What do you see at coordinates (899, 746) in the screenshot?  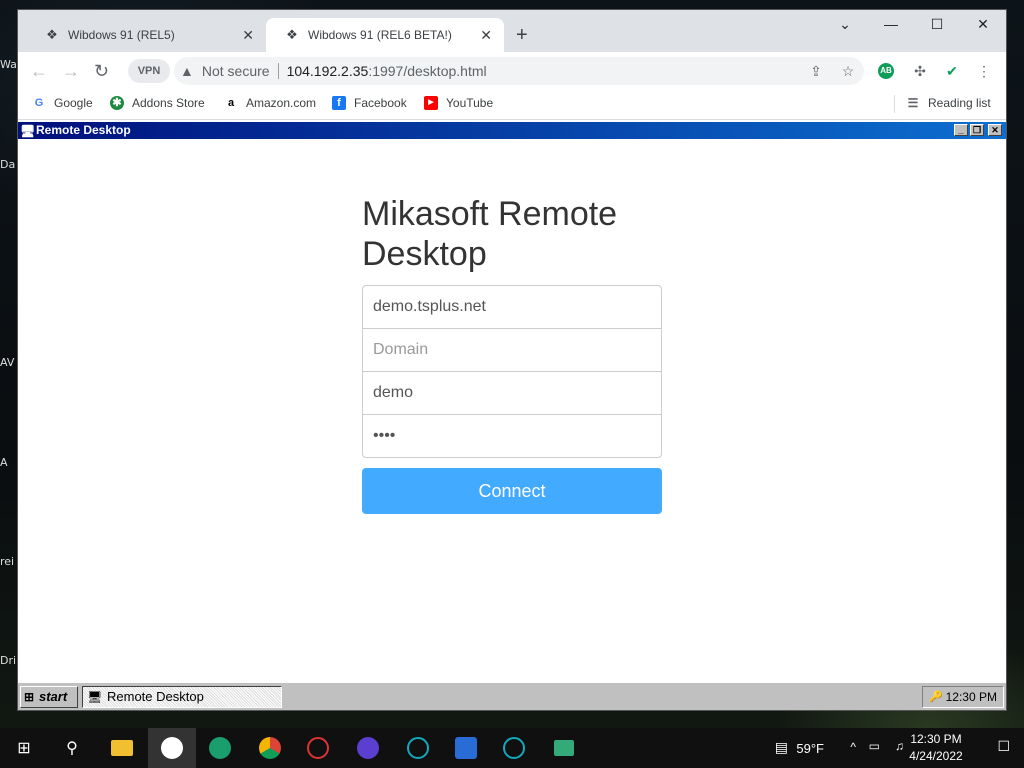 I see `volume-icon: ♫` at bounding box center [899, 746].